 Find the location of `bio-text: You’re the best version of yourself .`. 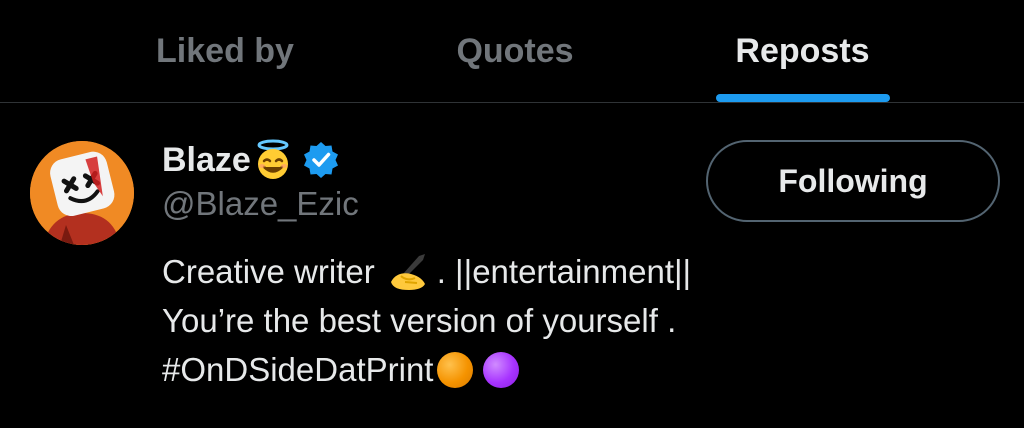

bio-text: You’re the best version of yourself . is located at coordinates (419, 320).